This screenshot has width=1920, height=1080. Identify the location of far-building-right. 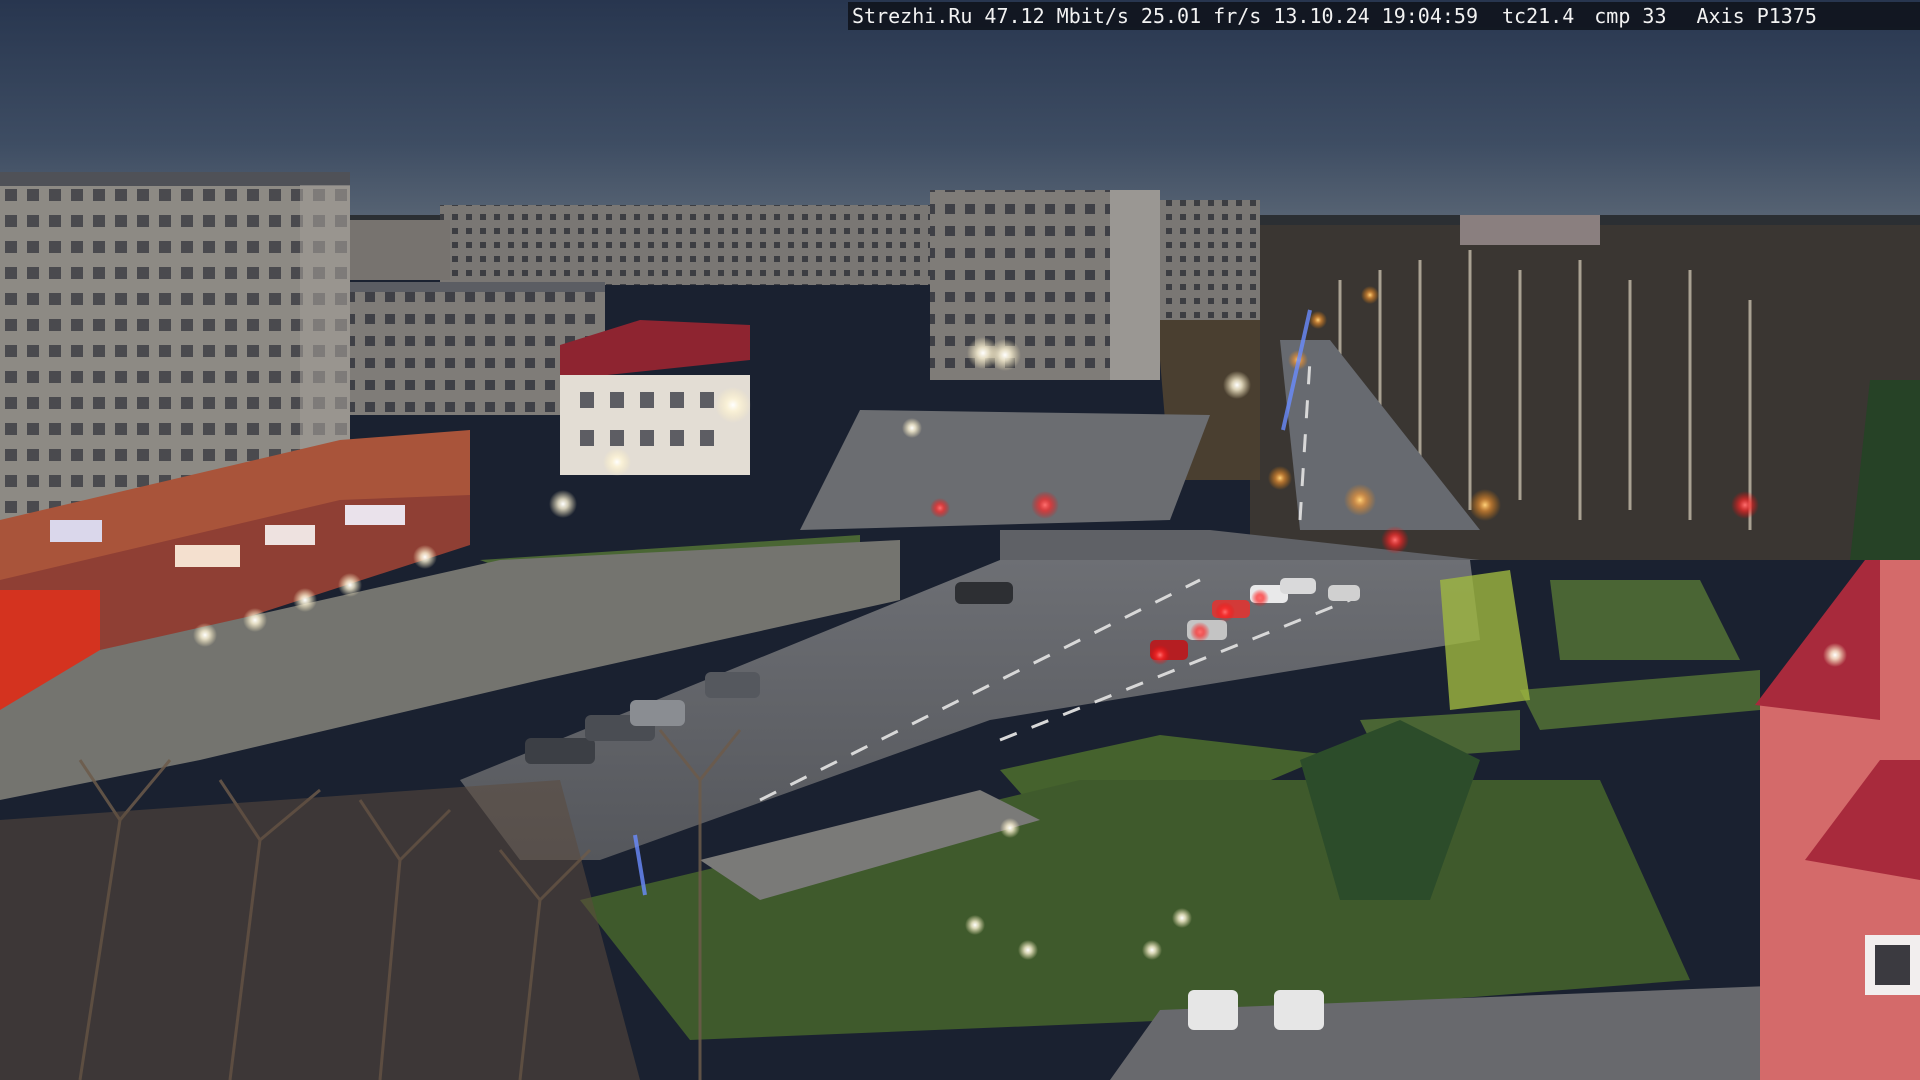
(1530, 230).